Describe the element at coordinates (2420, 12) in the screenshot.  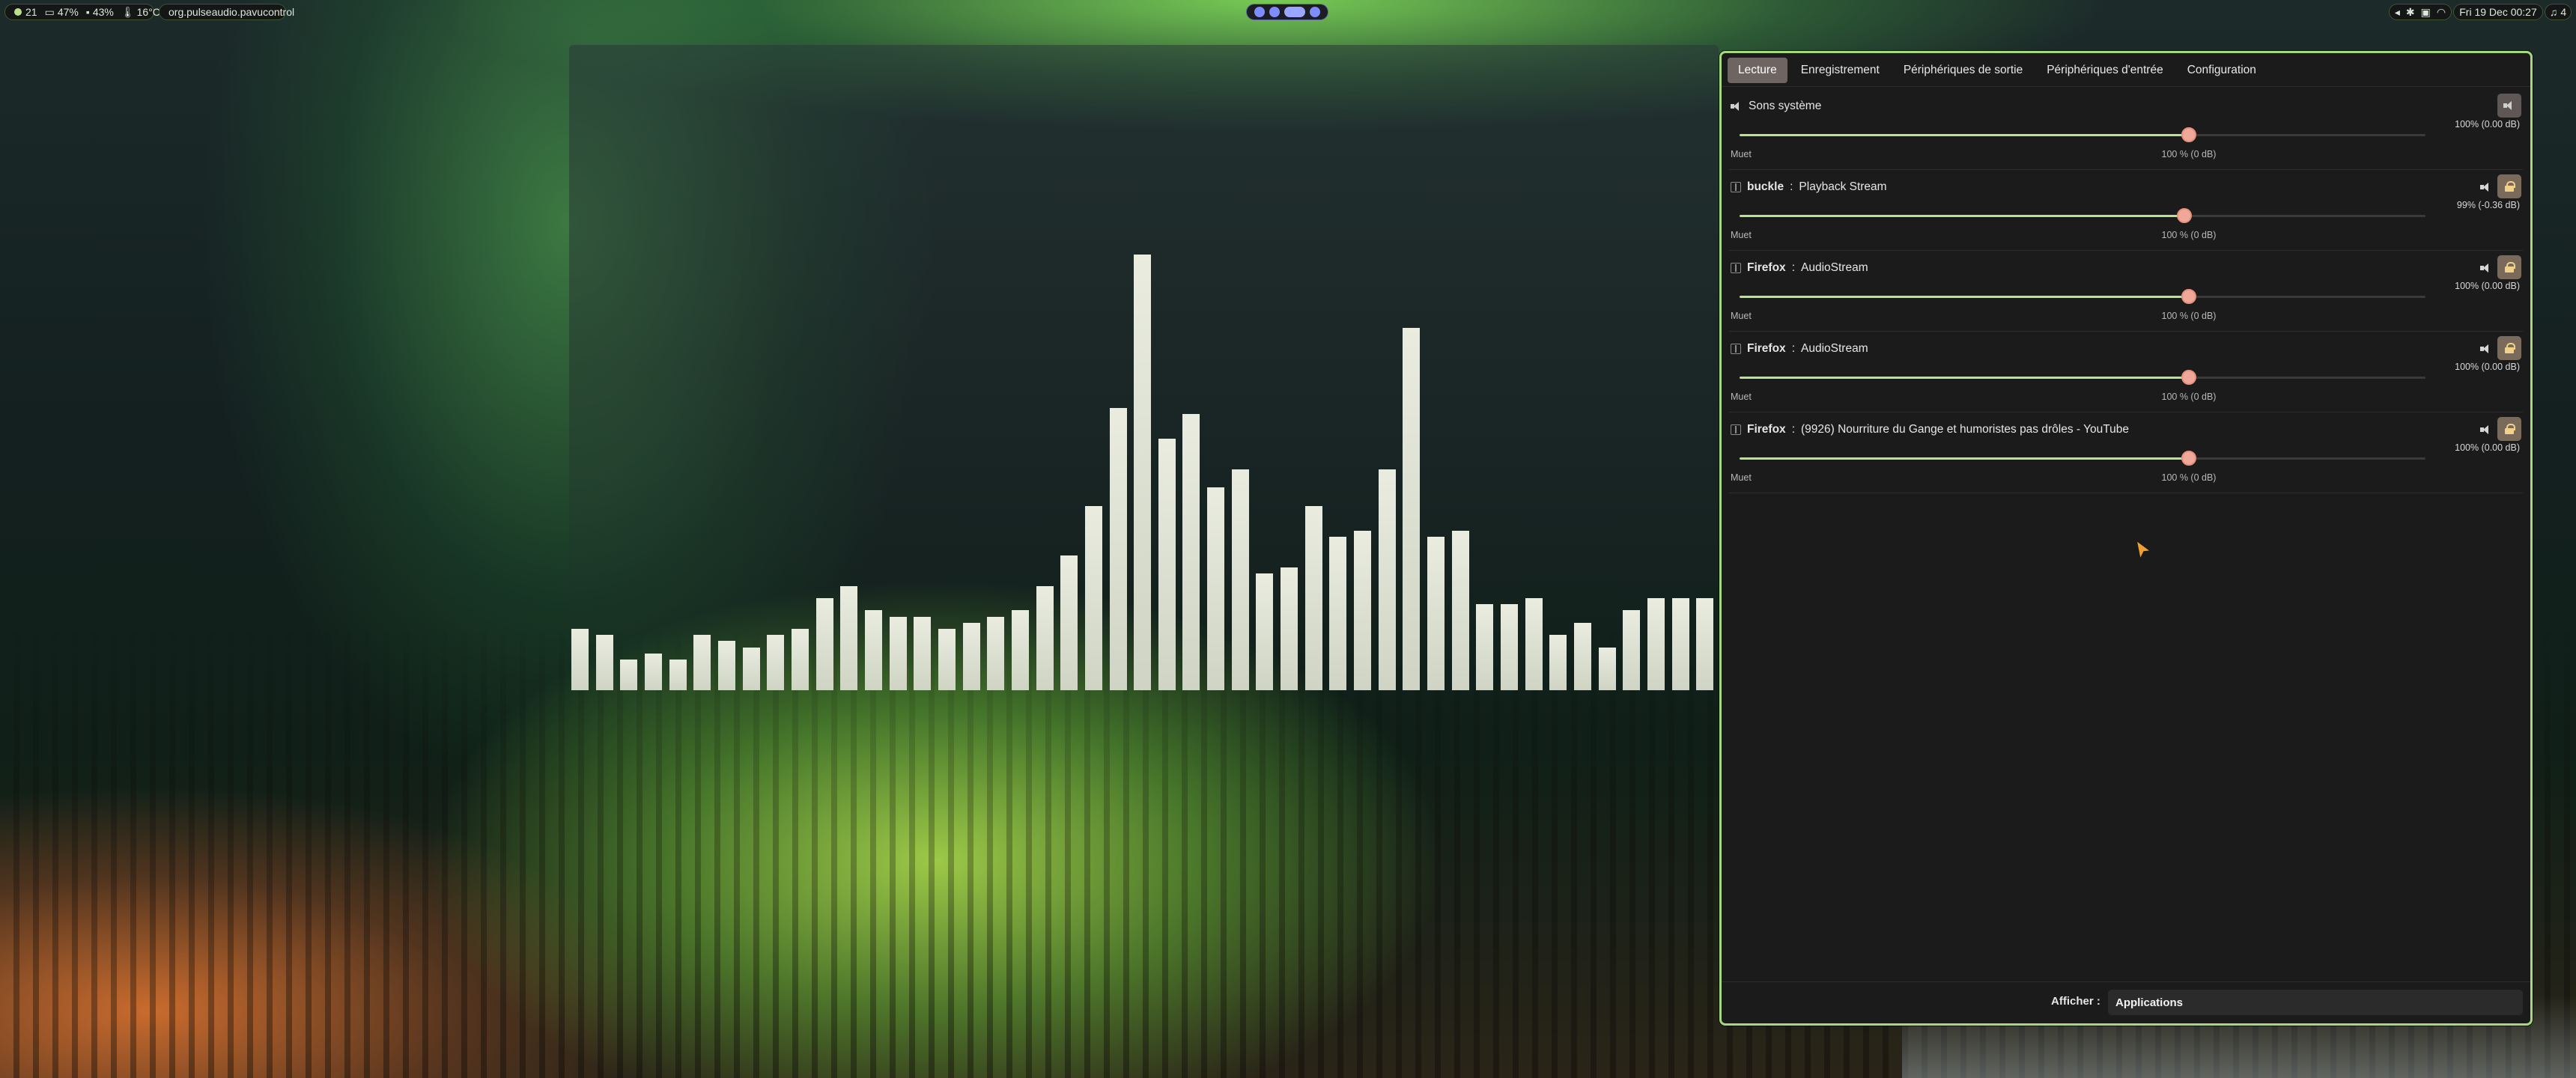
I see `tray-pill: ◂ ✱ ▣ ◠` at that location.